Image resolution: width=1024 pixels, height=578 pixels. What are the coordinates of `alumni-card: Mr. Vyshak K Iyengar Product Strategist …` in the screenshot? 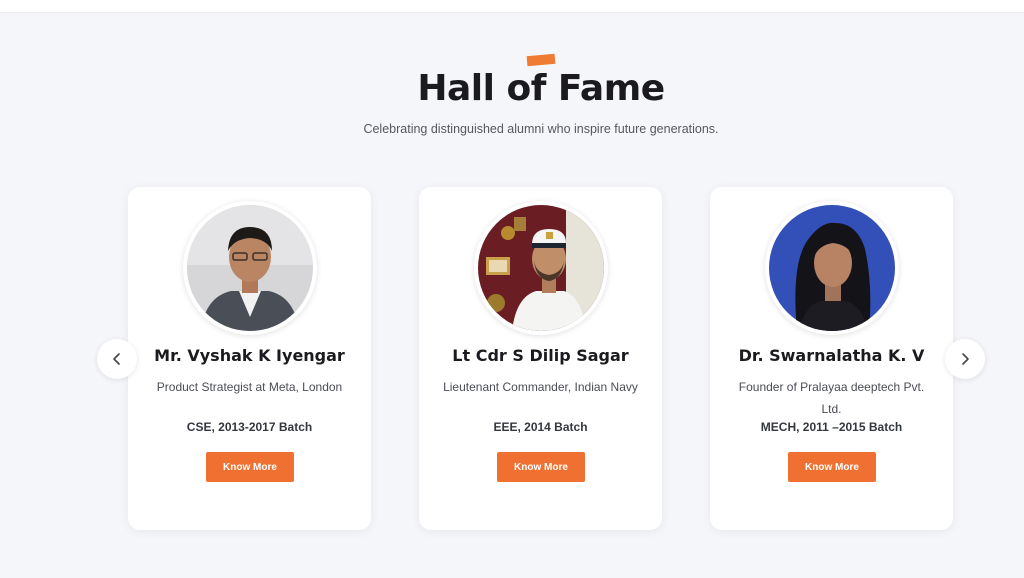 It's located at (249, 358).